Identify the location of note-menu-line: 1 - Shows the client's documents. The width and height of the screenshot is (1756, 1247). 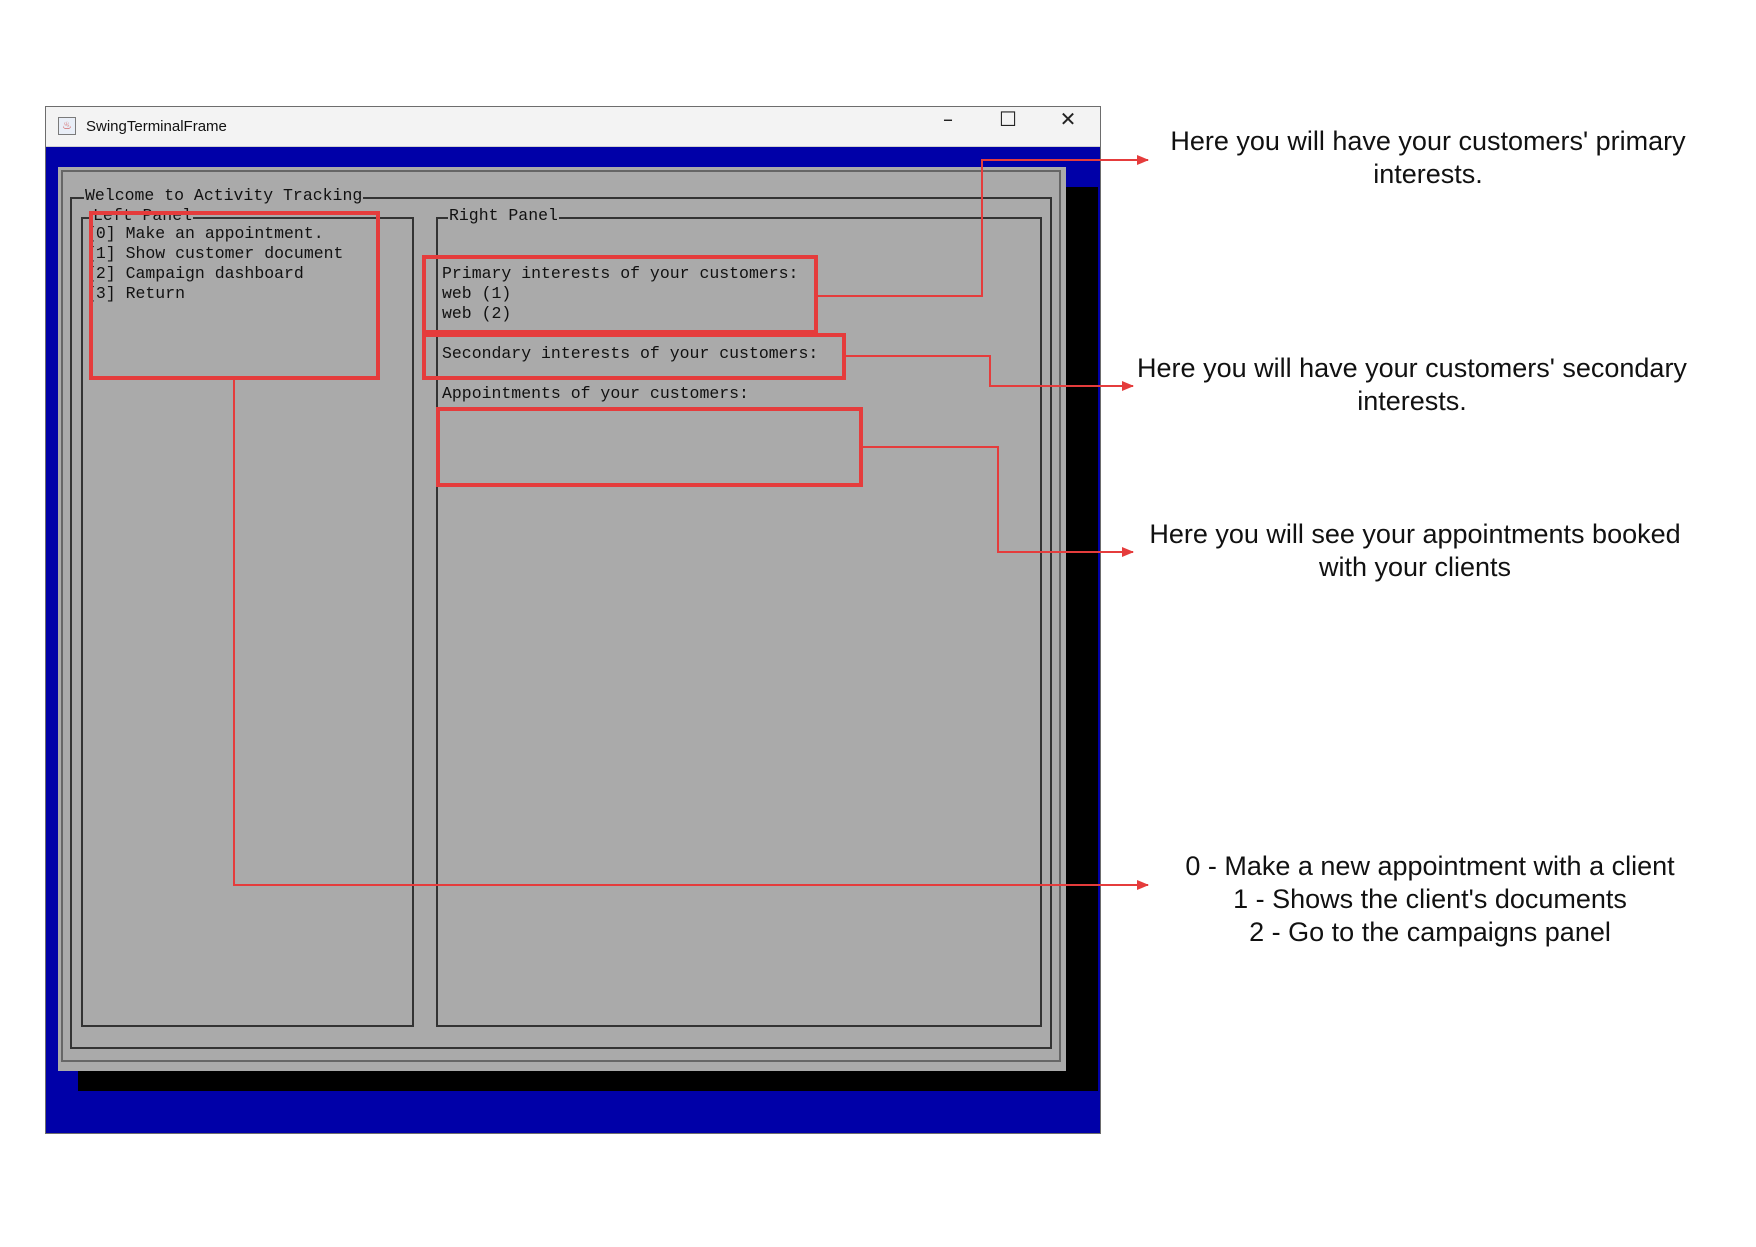
(1430, 899).